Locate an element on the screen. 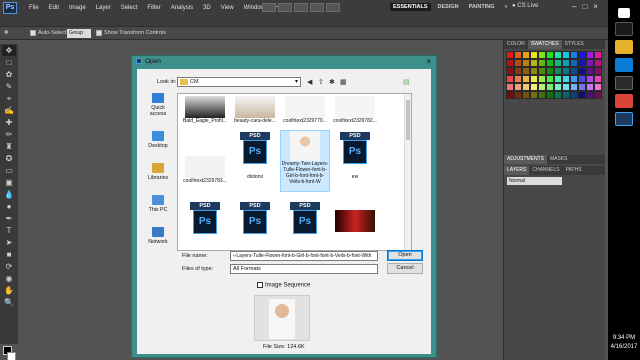  menu-edit: Edit is located at coordinates (54, 8).